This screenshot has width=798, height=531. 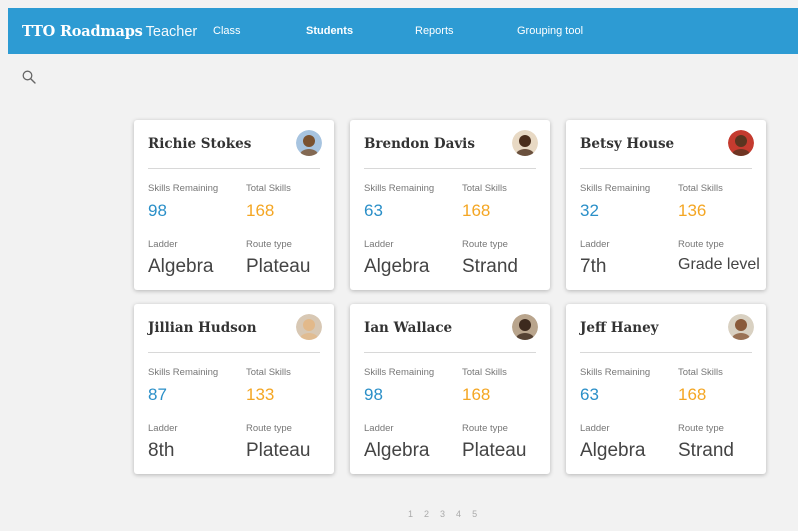 I want to click on brand-role: Teacher, so click(x=171, y=31).